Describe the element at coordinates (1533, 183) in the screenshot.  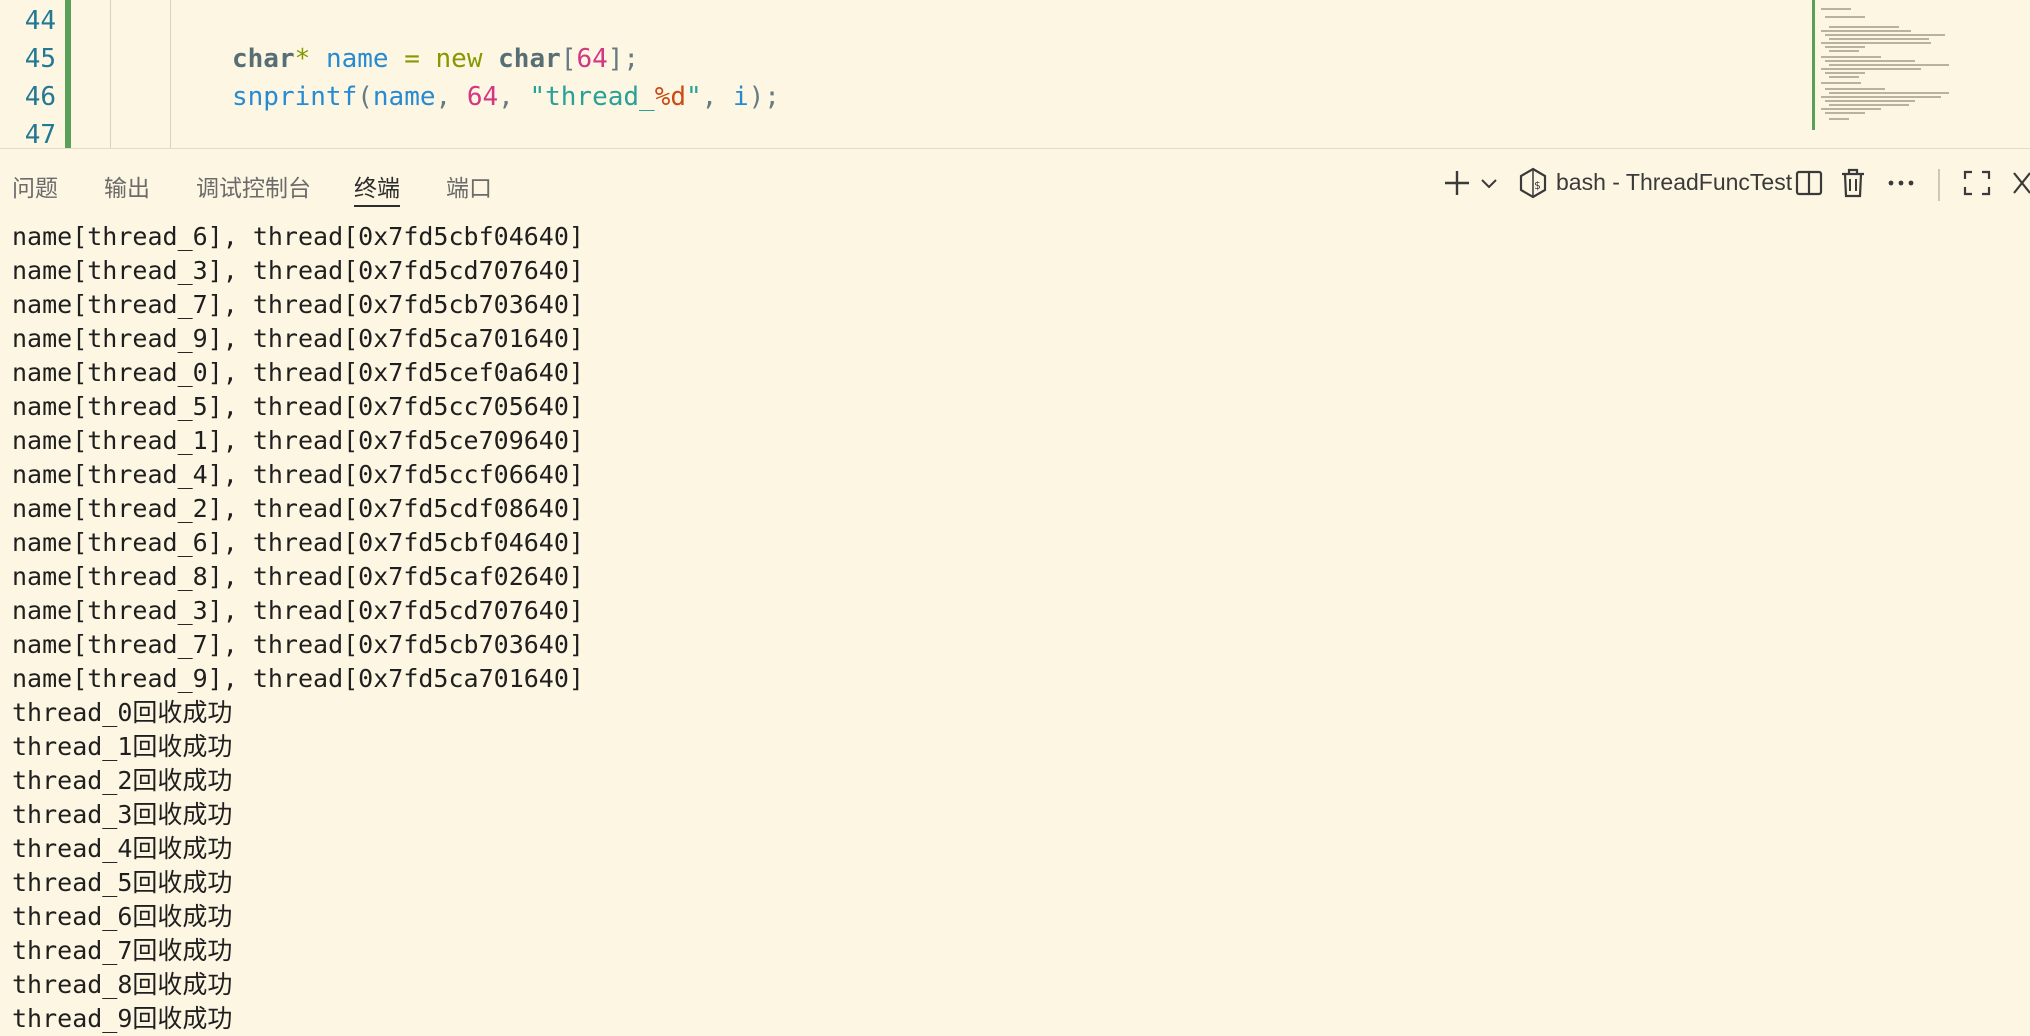
I see `bash-shell-icon: $` at that location.